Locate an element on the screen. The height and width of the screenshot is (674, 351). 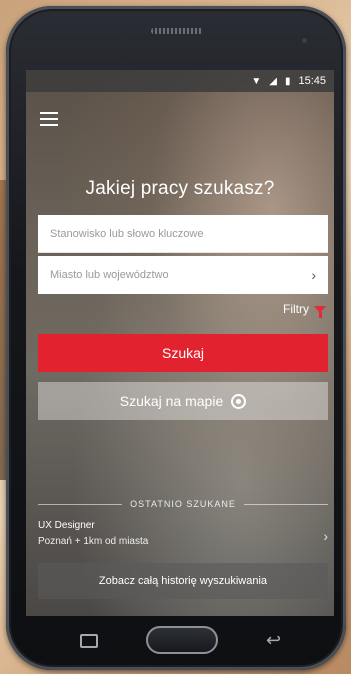
recent-apps-key is located at coordinates (89, 641).